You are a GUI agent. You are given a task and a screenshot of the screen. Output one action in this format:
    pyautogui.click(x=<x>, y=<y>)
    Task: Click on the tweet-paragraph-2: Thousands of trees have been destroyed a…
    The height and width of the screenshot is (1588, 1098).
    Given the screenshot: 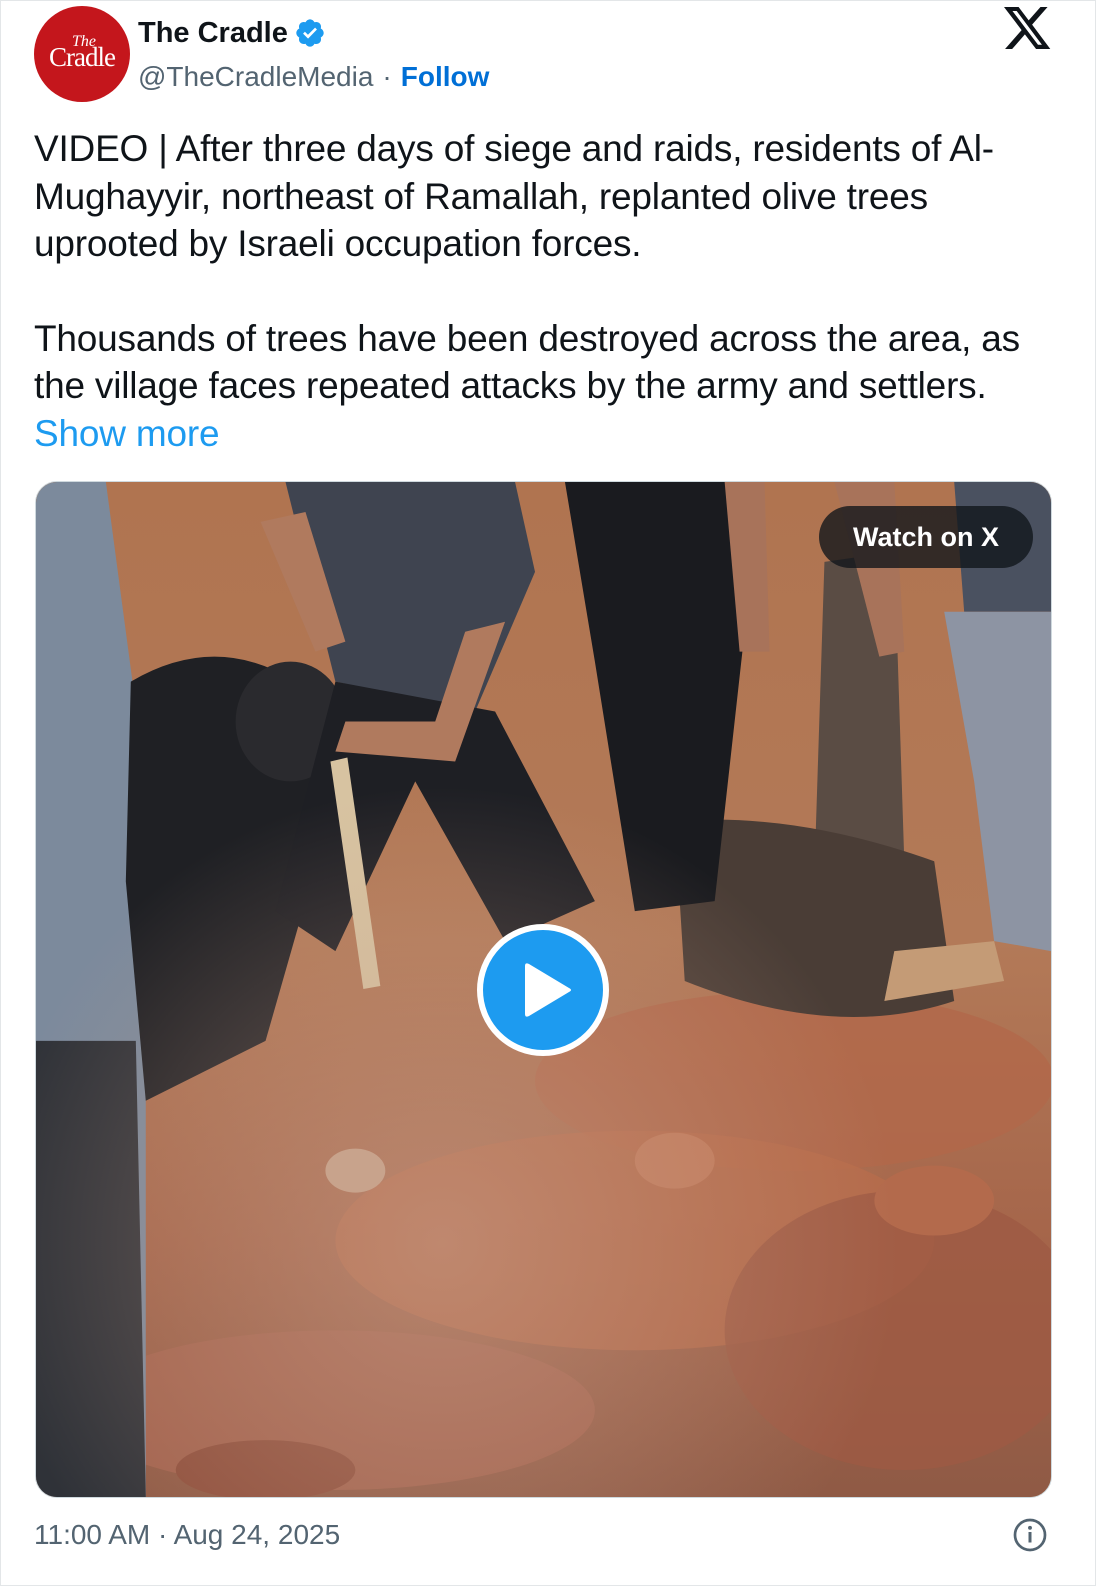 What is the action you would take?
    pyautogui.click(x=549, y=386)
    